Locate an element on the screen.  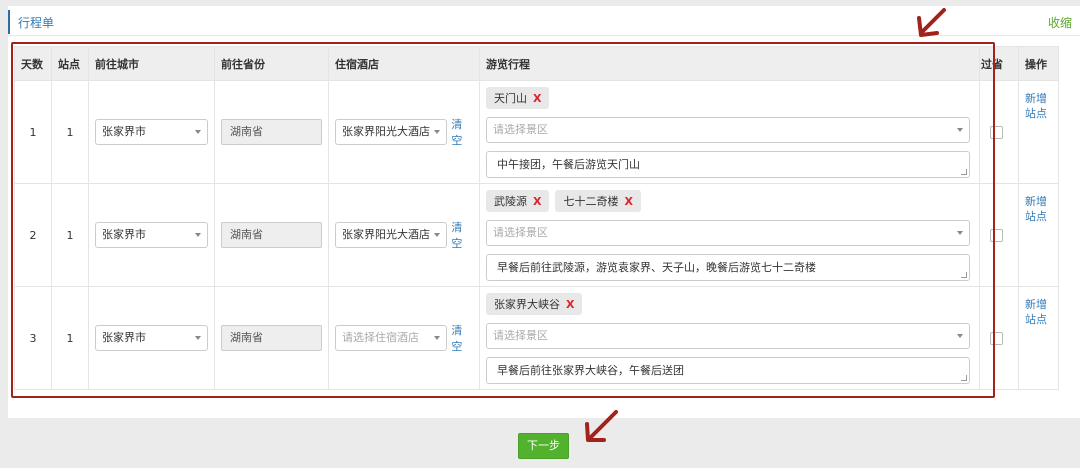
scenic-tag: 武陵源 X is located at coordinates (518, 201).